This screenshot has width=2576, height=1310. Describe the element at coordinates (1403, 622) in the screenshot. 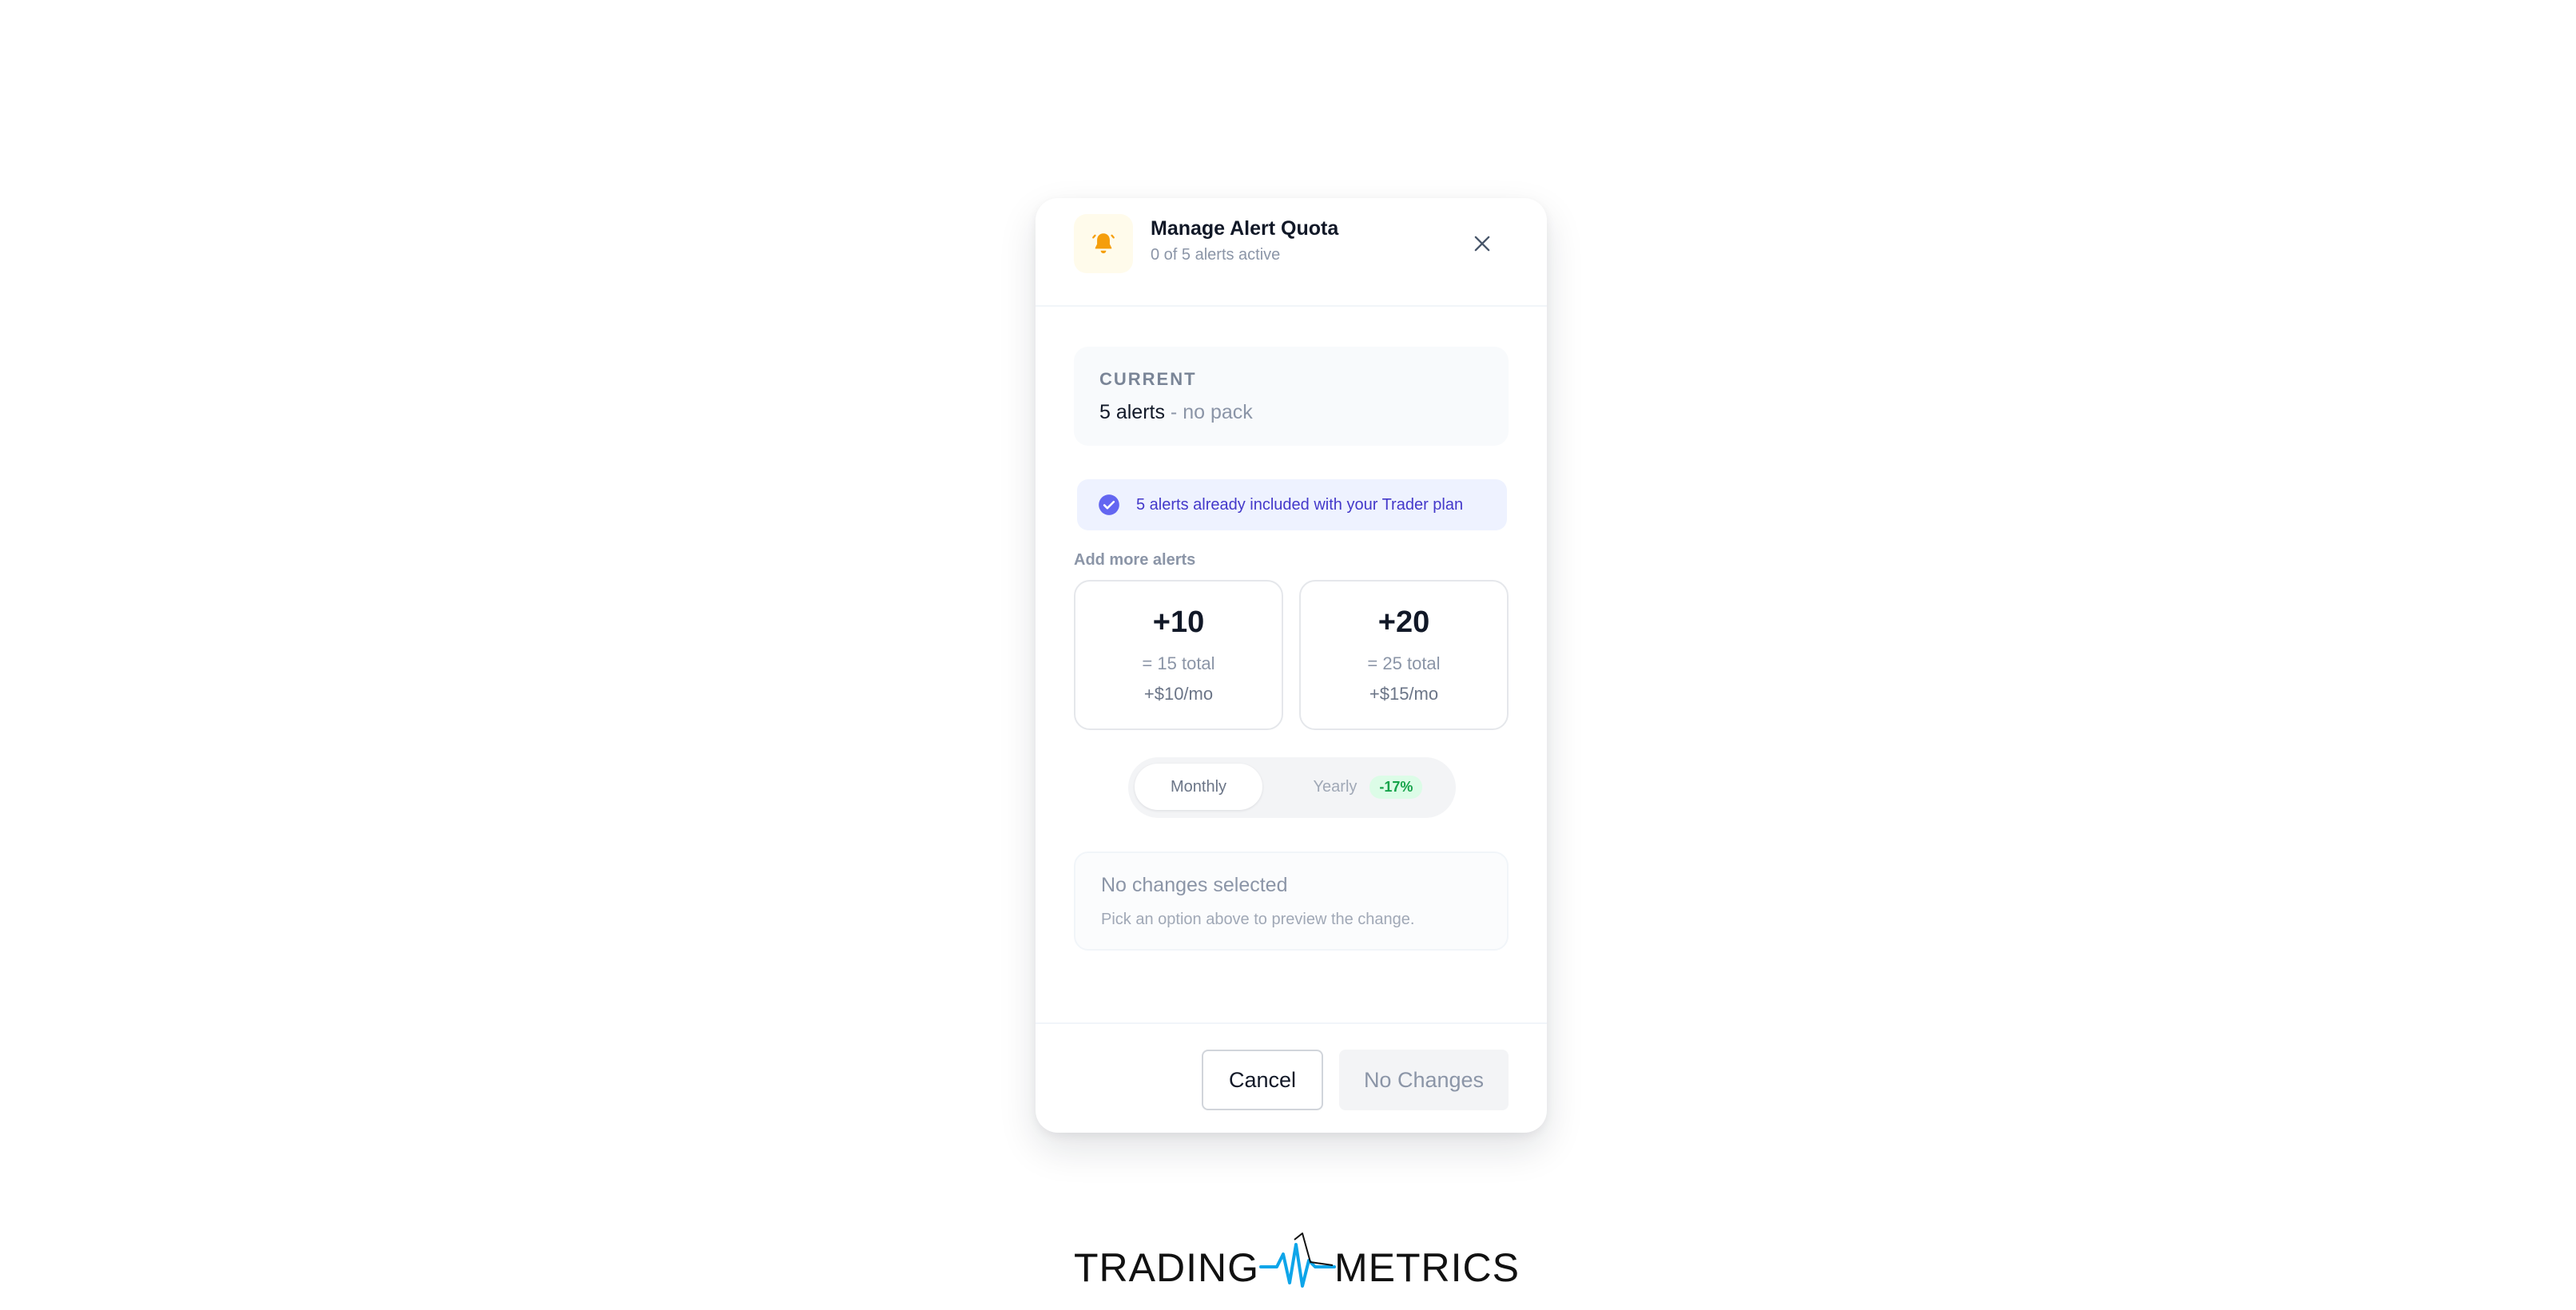

I see `pack-amount: +20` at that location.